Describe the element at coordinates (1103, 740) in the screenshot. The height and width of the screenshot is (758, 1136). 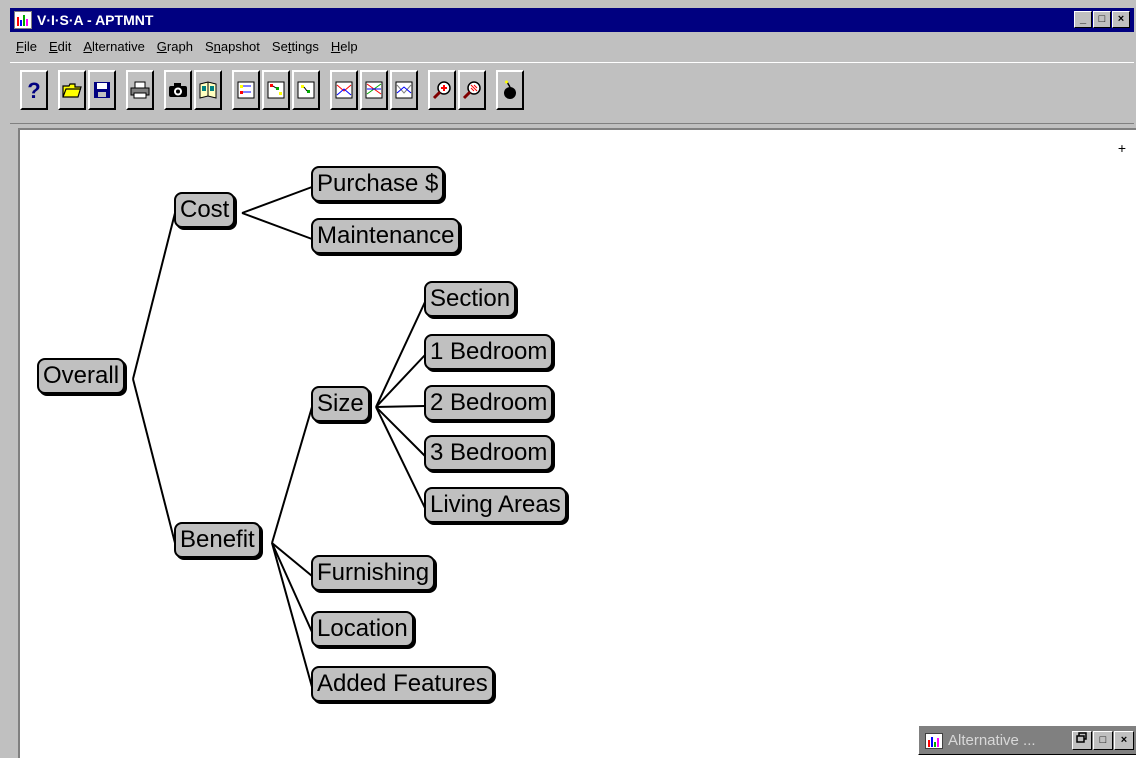
I see `mini-maximize-button: □` at that location.